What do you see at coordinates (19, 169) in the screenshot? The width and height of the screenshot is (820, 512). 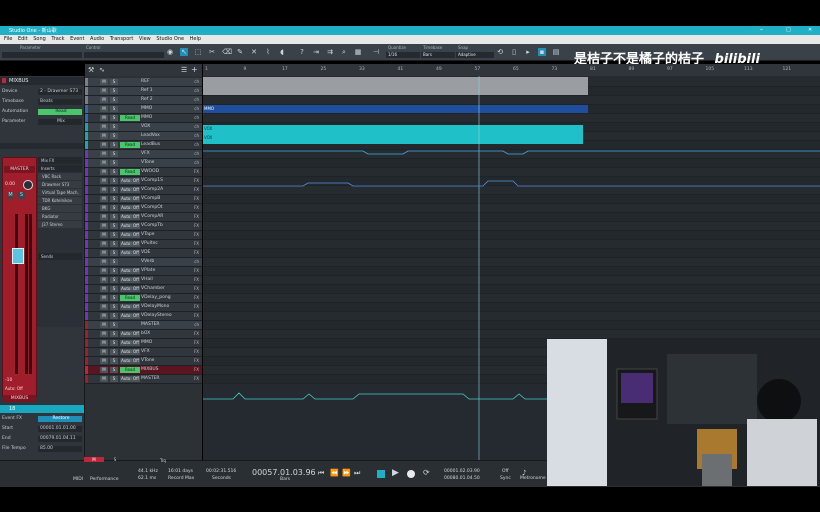 I see `channel-name: MASTER` at bounding box center [19, 169].